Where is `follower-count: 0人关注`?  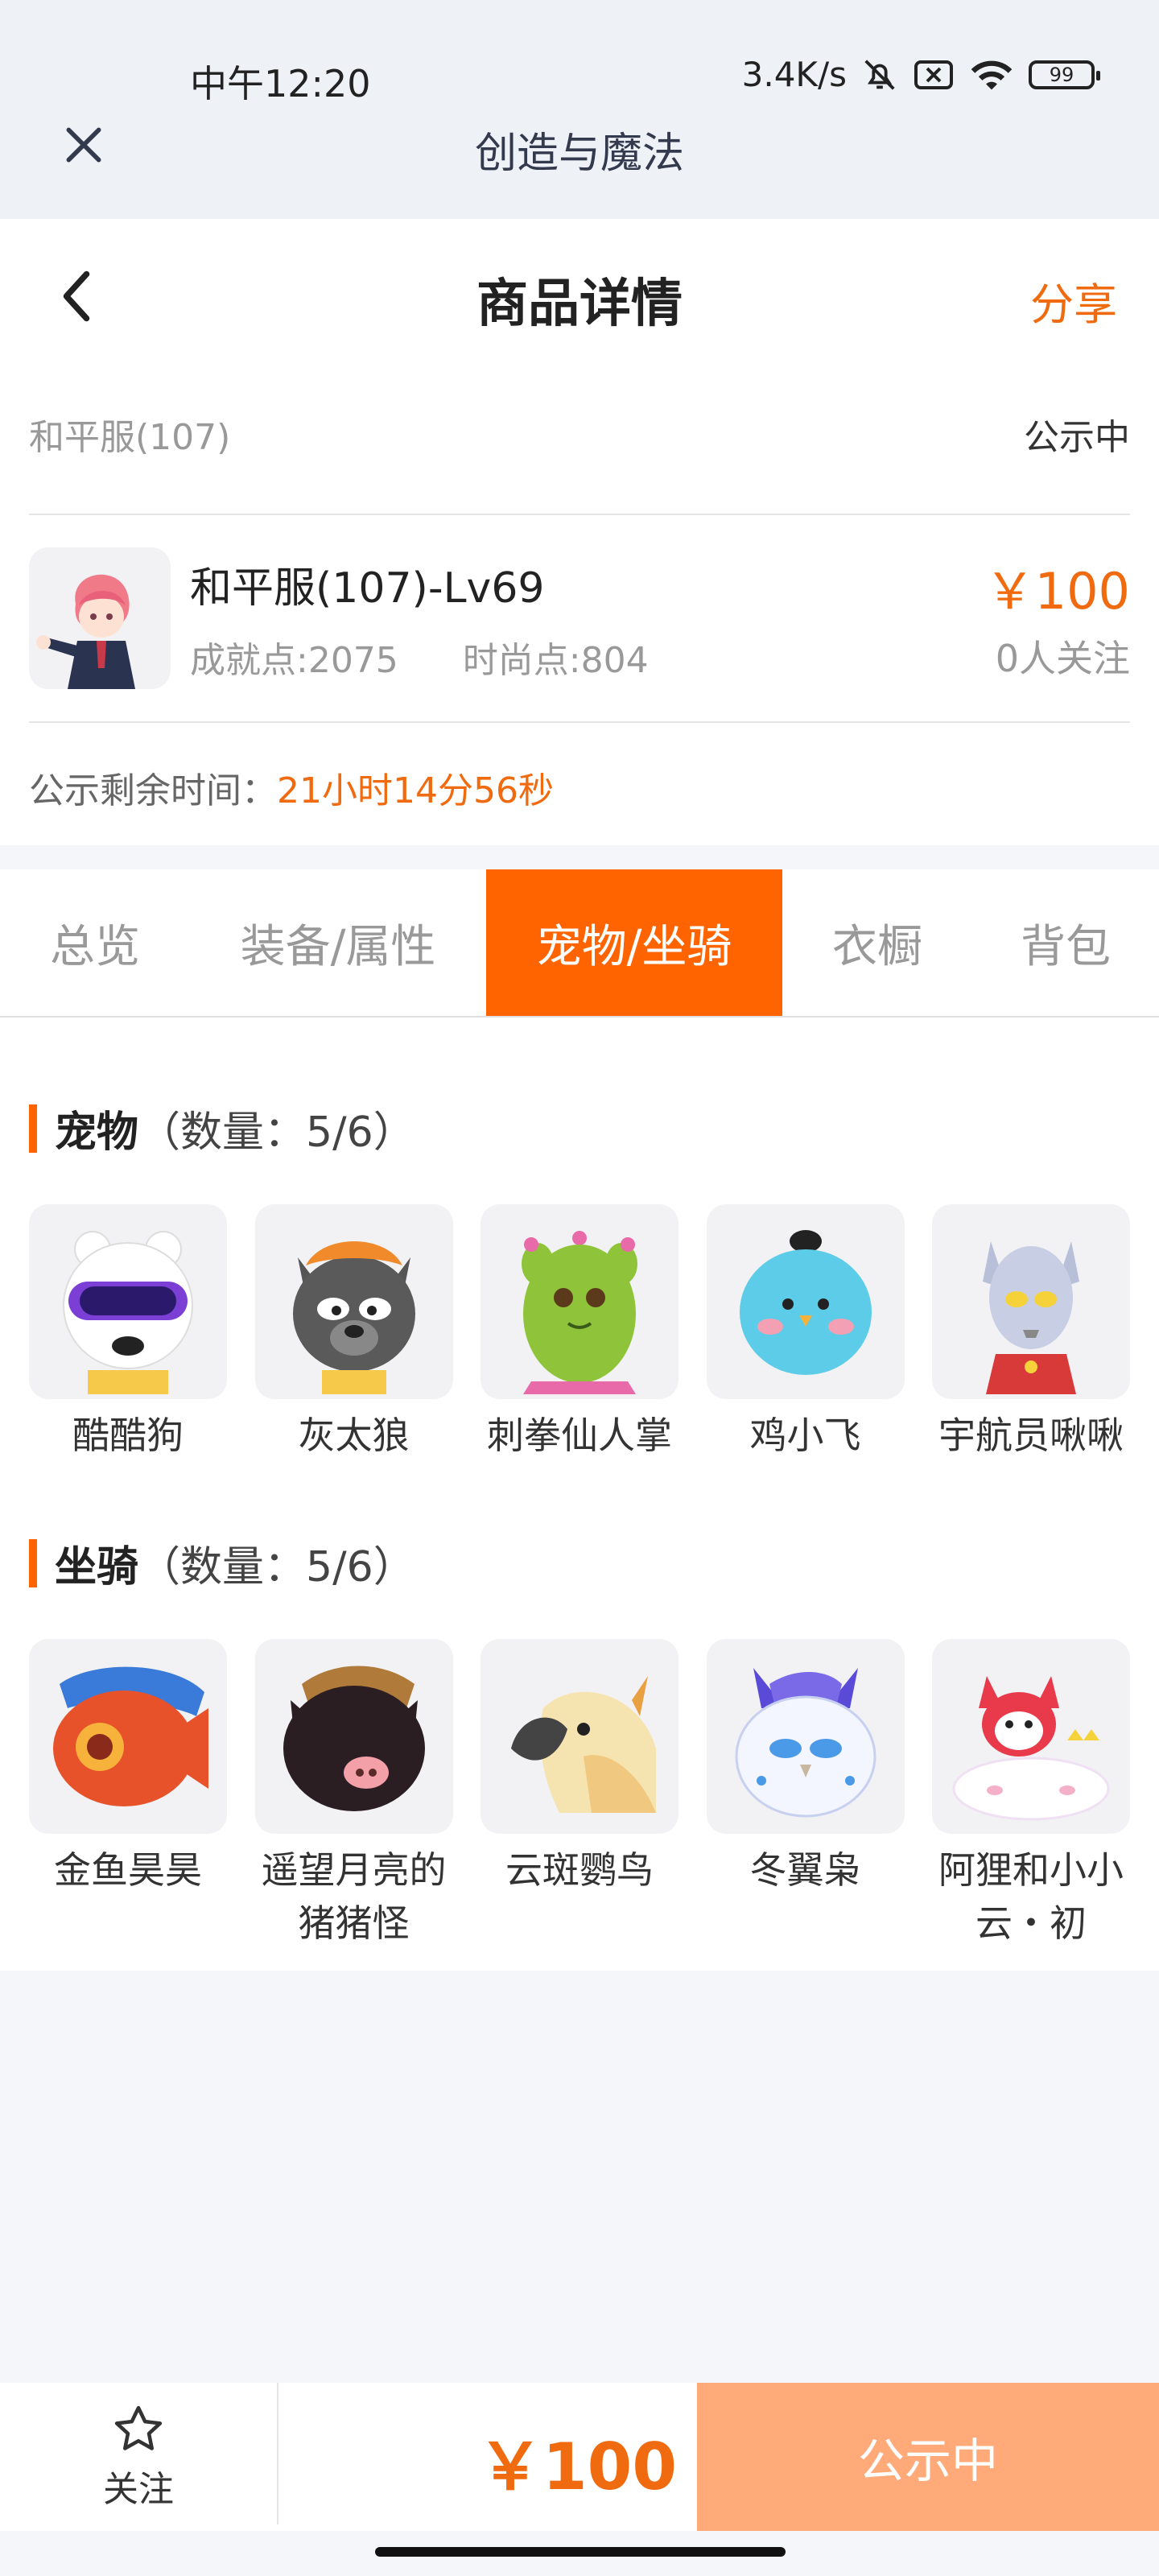 follower-count: 0人关注 is located at coordinates (1062, 658).